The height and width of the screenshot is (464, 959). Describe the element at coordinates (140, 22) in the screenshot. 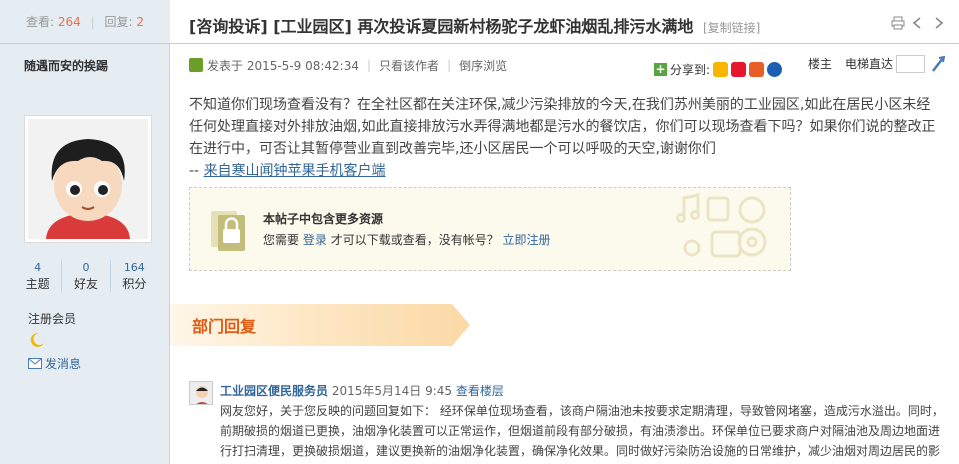

I see `replies-count: 2` at that location.